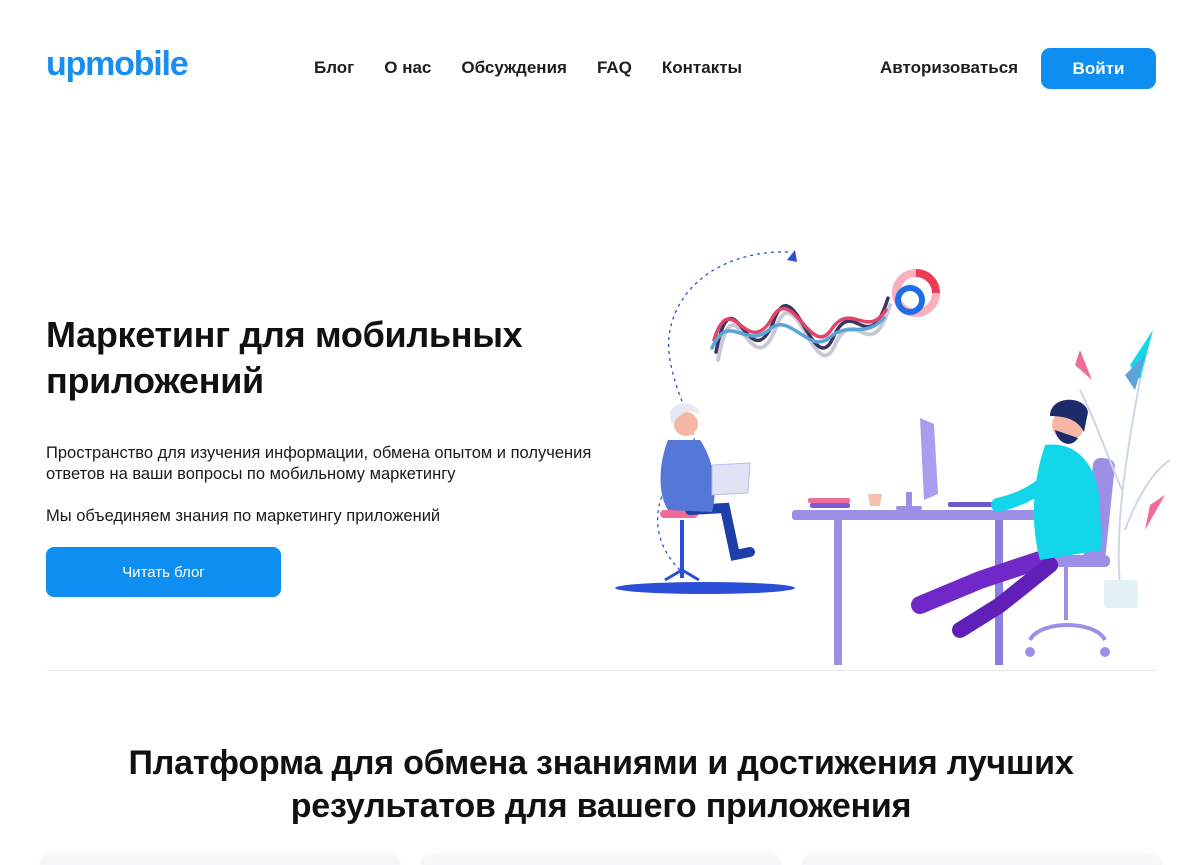  I want to click on logo: upmobile, so click(117, 64).